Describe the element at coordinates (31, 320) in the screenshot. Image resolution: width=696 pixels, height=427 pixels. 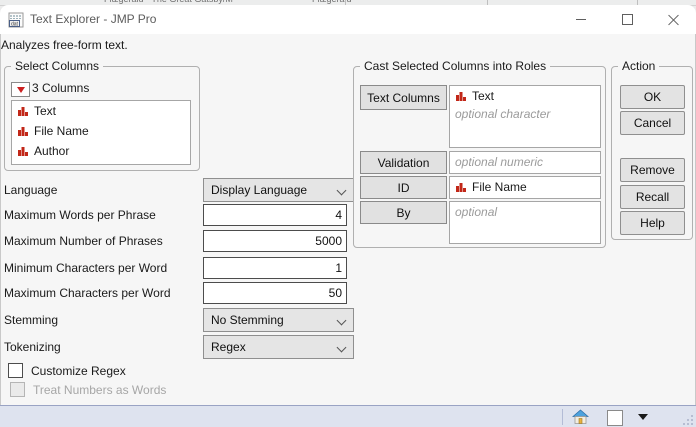
I see `stemming-label: Stemming` at that location.